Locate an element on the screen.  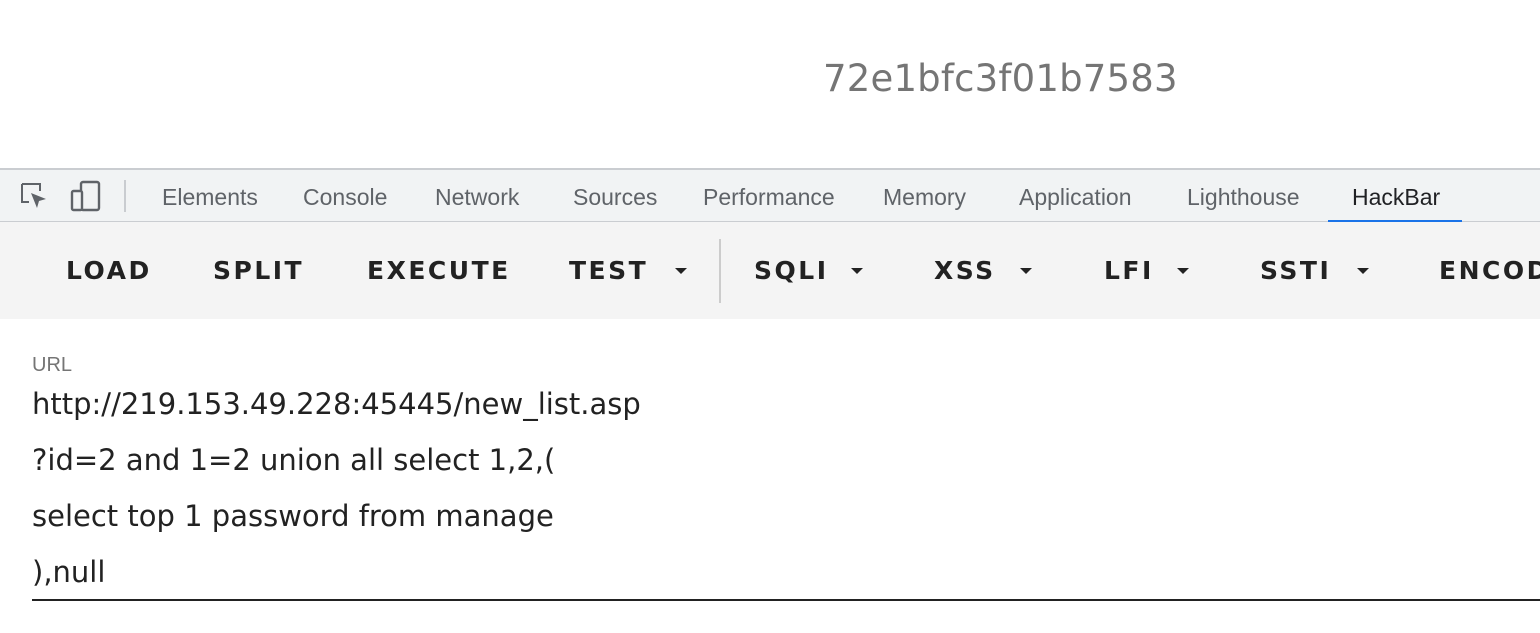
url-line: http://219.153.49.228:45445/new_list.asp is located at coordinates (336, 404).